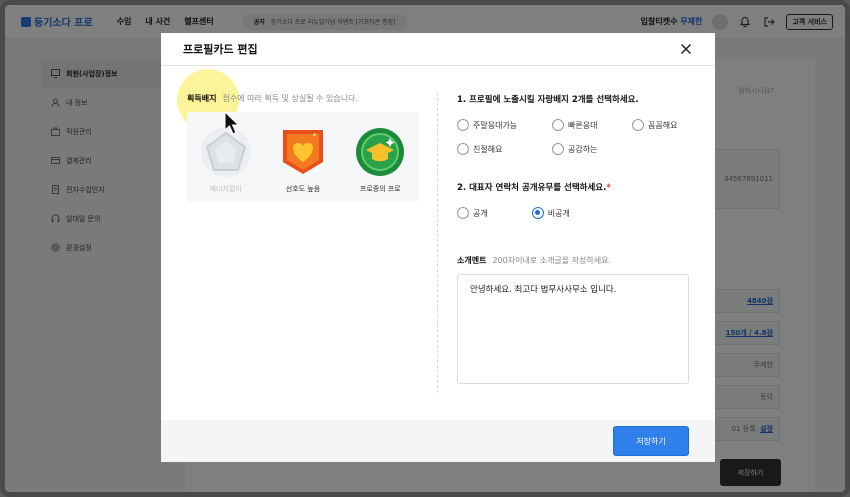 This screenshot has height=497, width=850. What do you see at coordinates (651, 441) in the screenshot?
I see `save-button: 저장하기` at bounding box center [651, 441].